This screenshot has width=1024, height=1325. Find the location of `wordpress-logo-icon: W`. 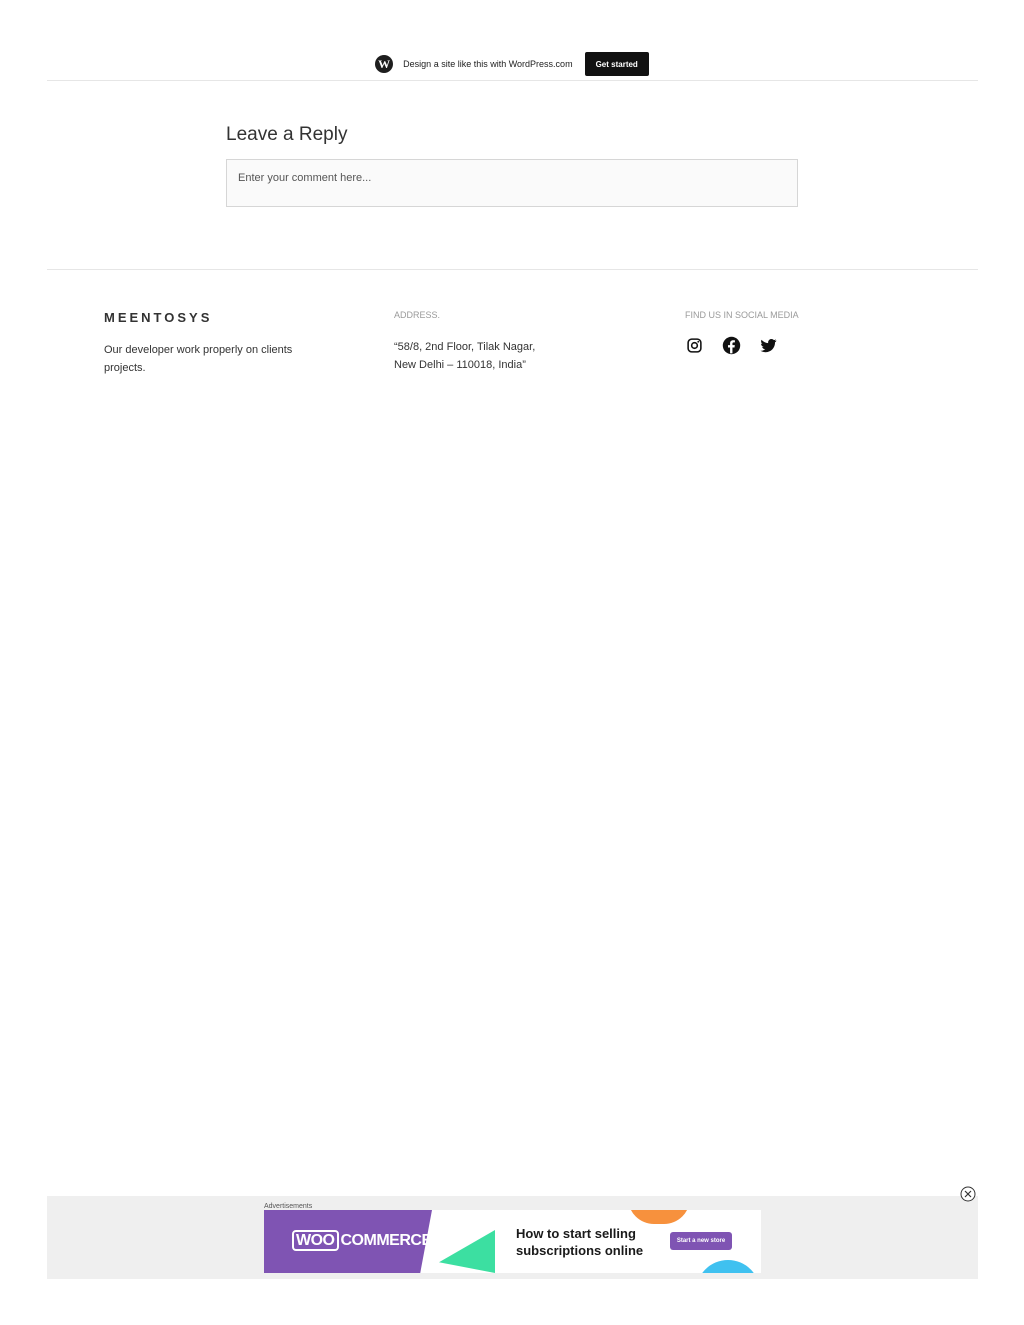

wordpress-logo-icon: W is located at coordinates (384, 64).